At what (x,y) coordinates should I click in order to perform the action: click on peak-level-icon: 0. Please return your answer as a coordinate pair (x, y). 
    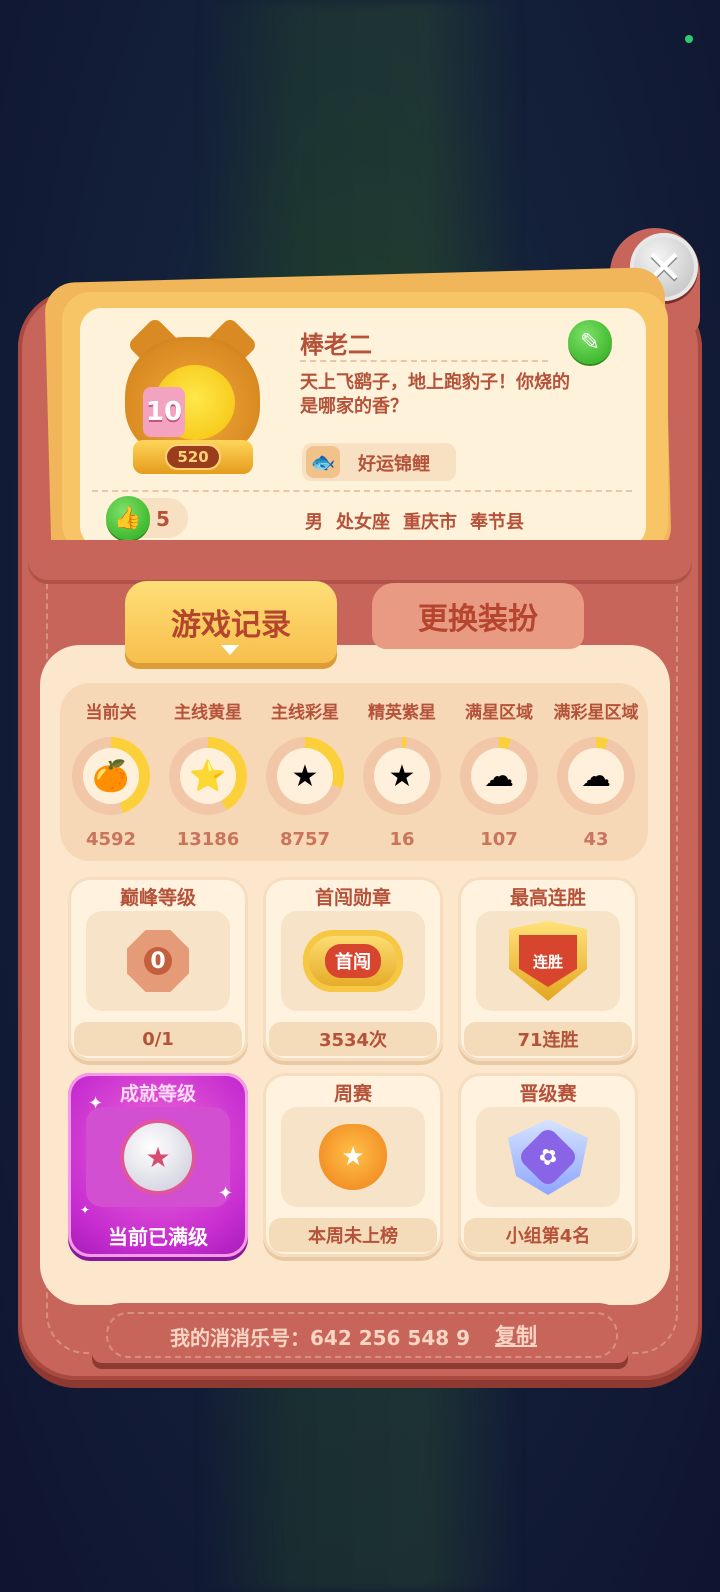
    Looking at the image, I should click on (158, 961).